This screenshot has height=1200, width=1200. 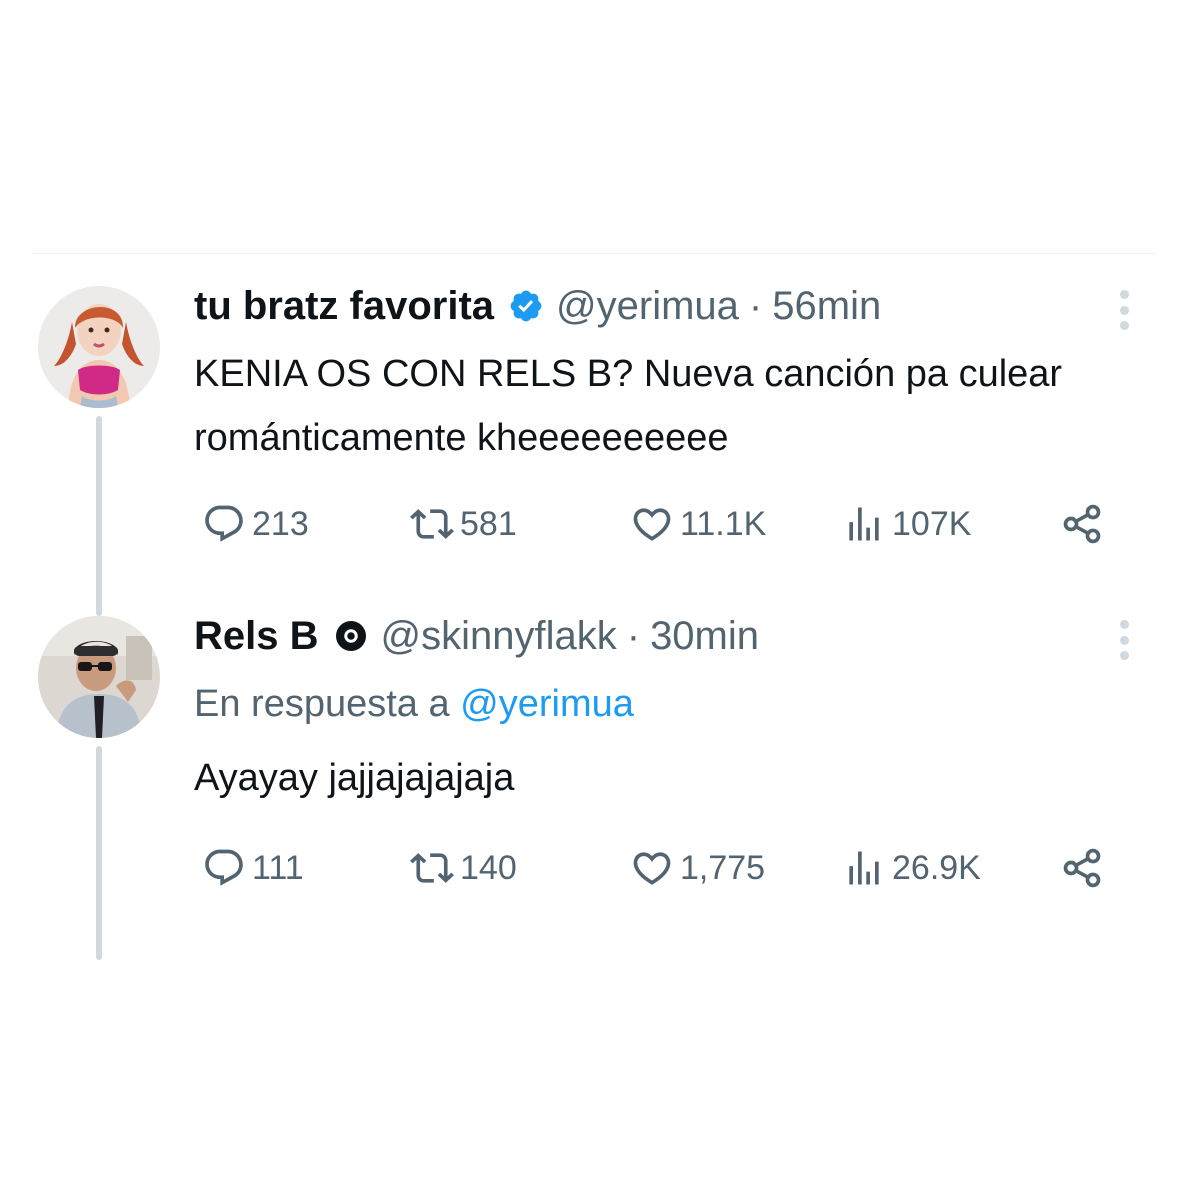 I want to click on retweet-count: 140, so click(x=488, y=867).